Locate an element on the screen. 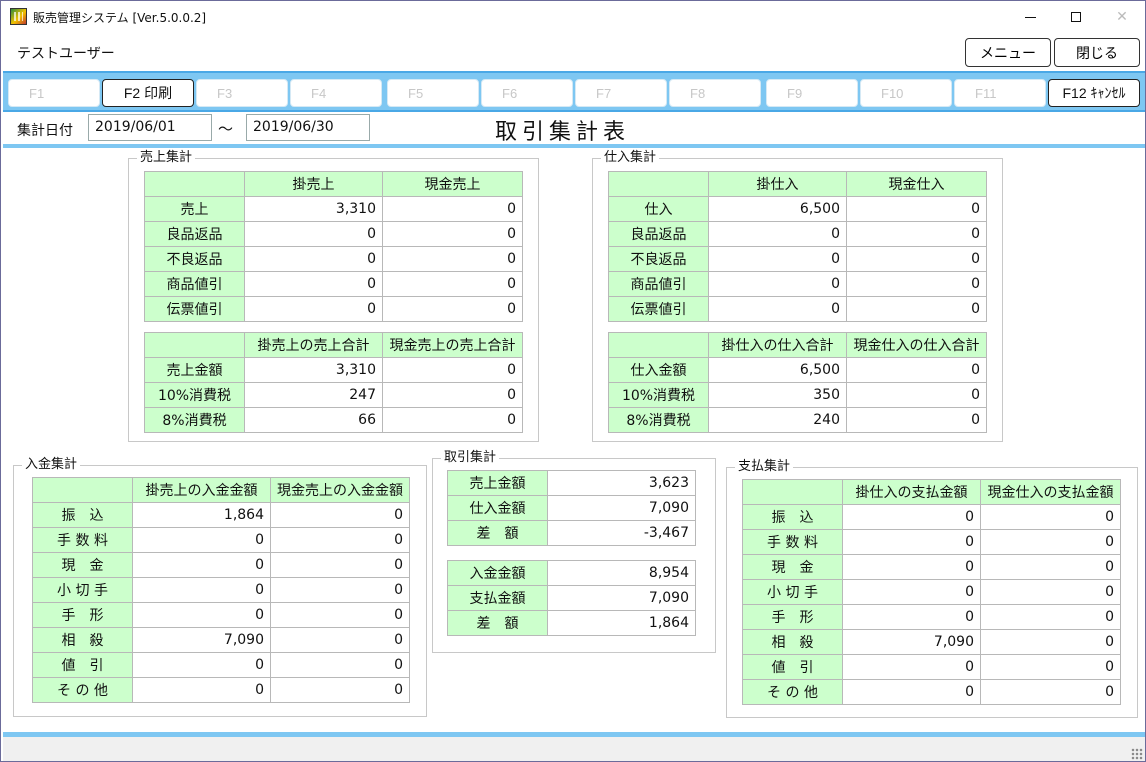  group-title: 入金集計 is located at coordinates (51, 465).